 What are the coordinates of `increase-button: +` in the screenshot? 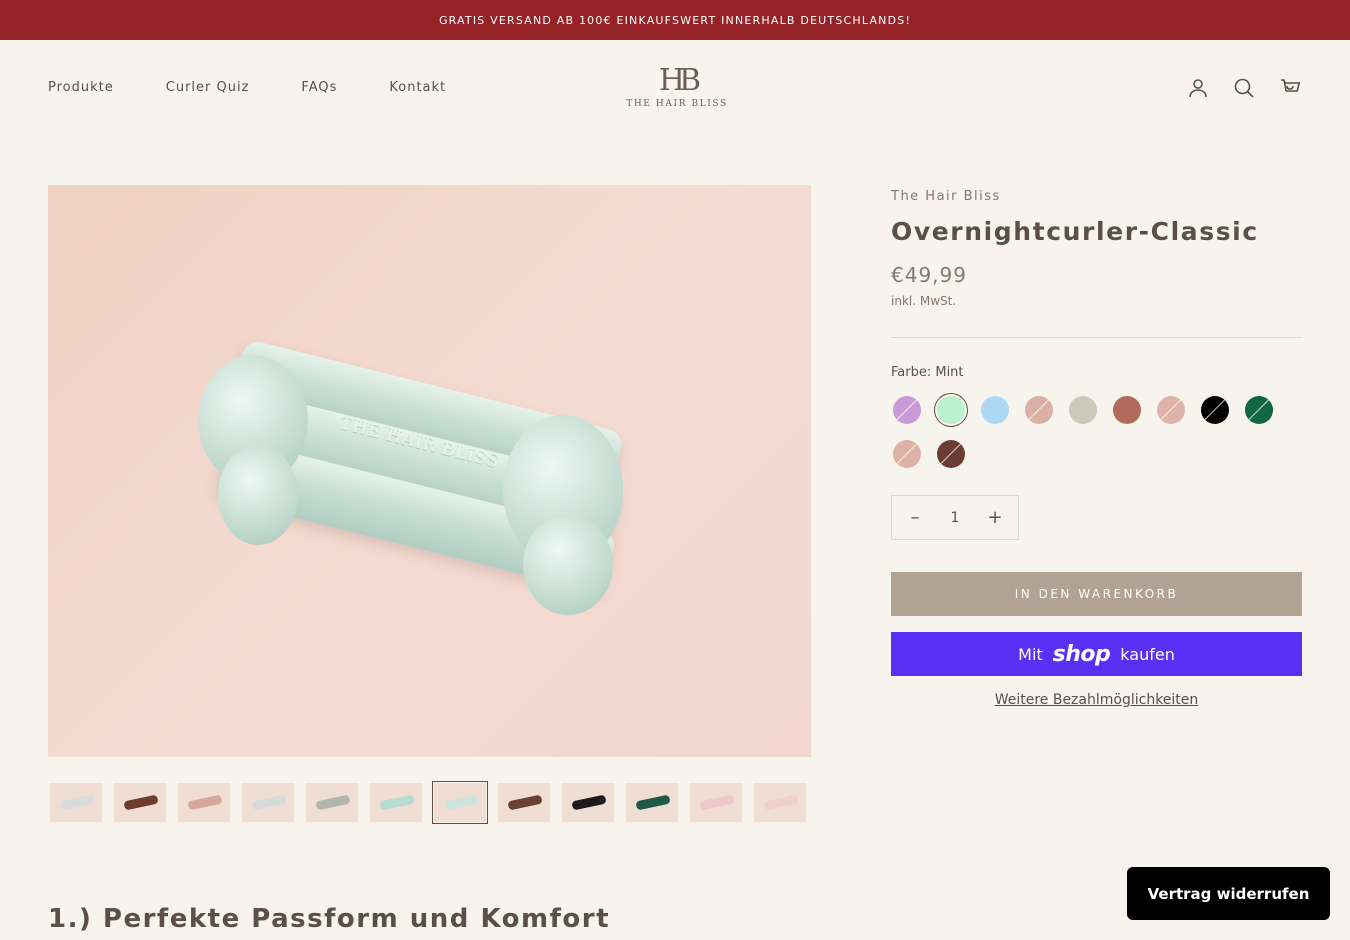 It's located at (995, 517).